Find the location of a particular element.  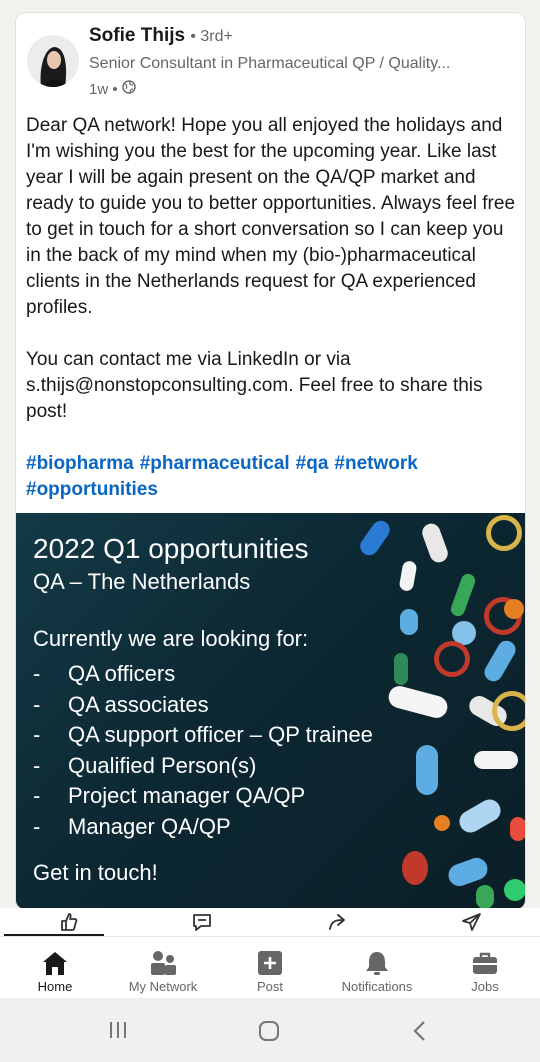

system-nav-bar is located at coordinates (270, 1030).